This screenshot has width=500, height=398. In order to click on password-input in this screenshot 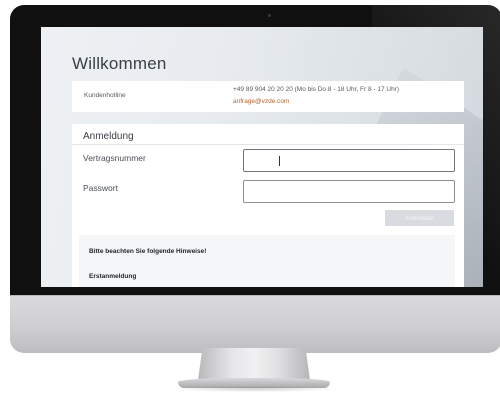, I will do `click(349, 191)`.